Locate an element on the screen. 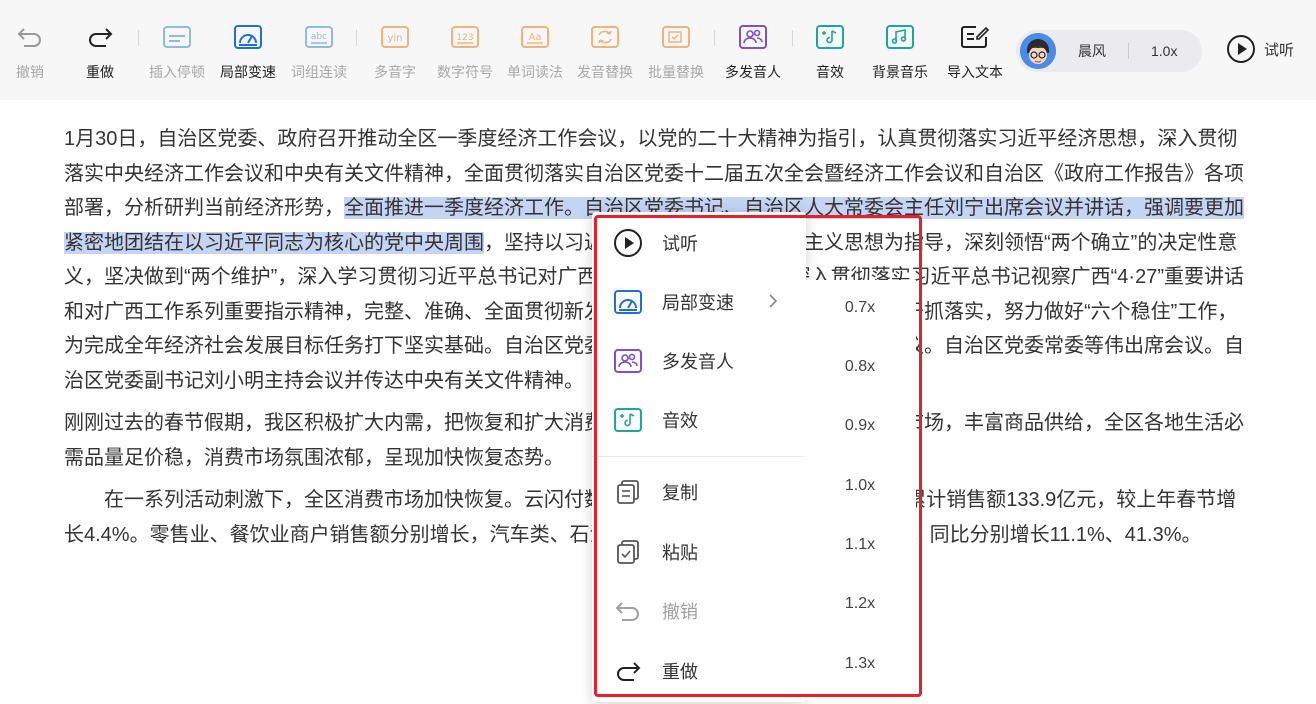  sound-effect-button: 音效 is located at coordinates (830, 57).